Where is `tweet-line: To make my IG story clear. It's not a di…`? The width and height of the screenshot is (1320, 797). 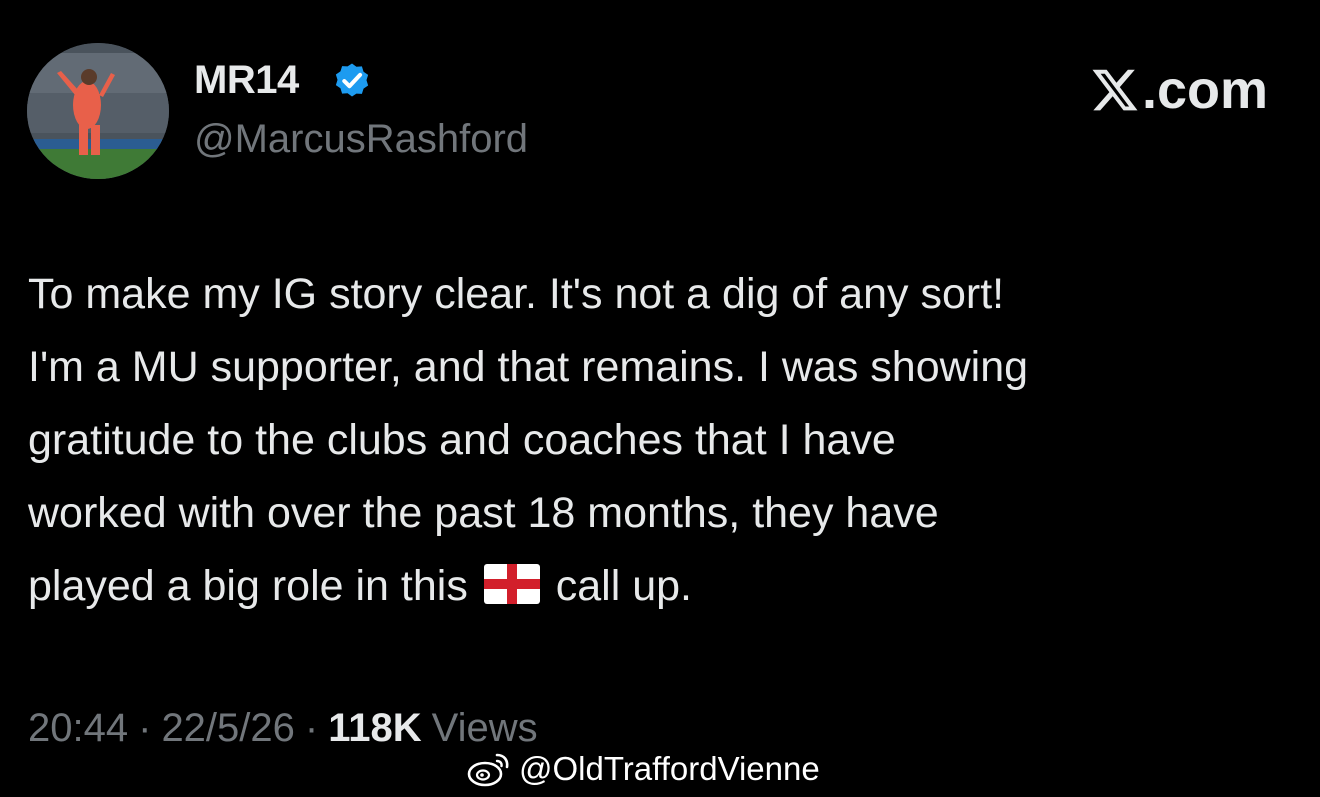
tweet-line: To make my IG story clear. It's not a di… is located at coordinates (516, 294).